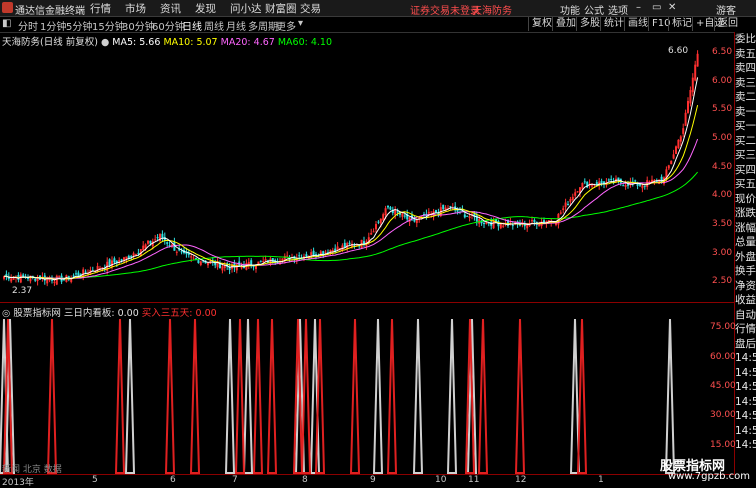  What do you see at coordinates (589, 24) in the screenshot?
I see `multi-stock-button: 多股` at bounding box center [589, 24].